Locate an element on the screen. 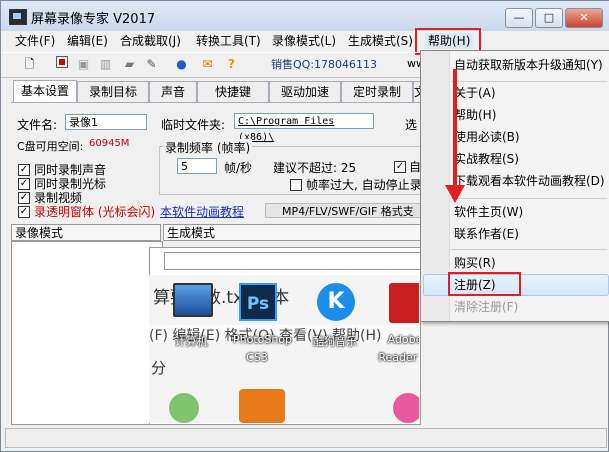  adobe-reader-icon is located at coordinates (404, 303).